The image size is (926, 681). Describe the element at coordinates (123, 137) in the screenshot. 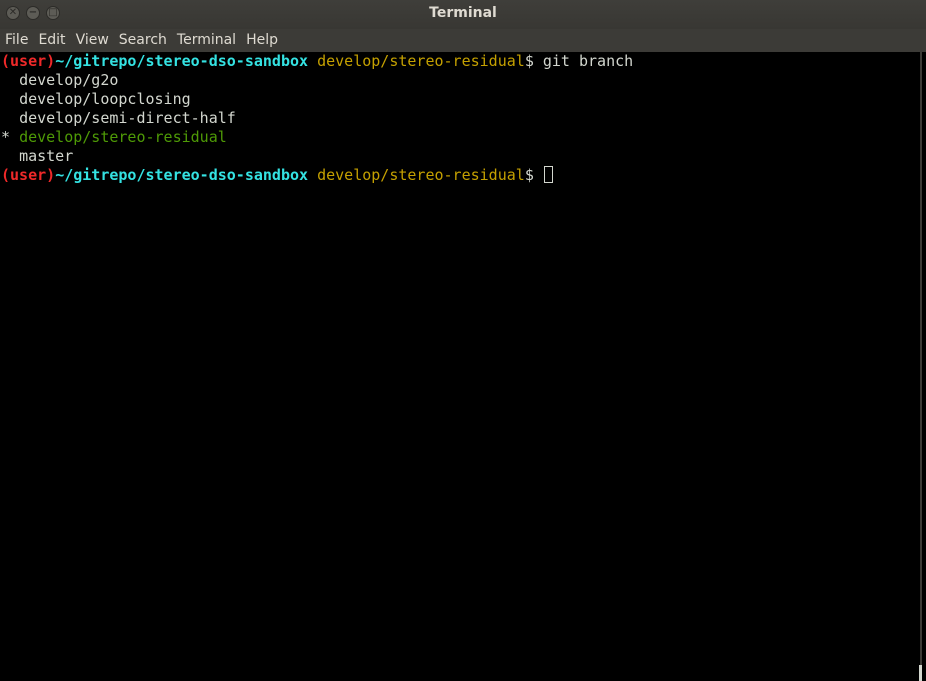

I see `branch-name-current: develop/stereo-residual` at that location.